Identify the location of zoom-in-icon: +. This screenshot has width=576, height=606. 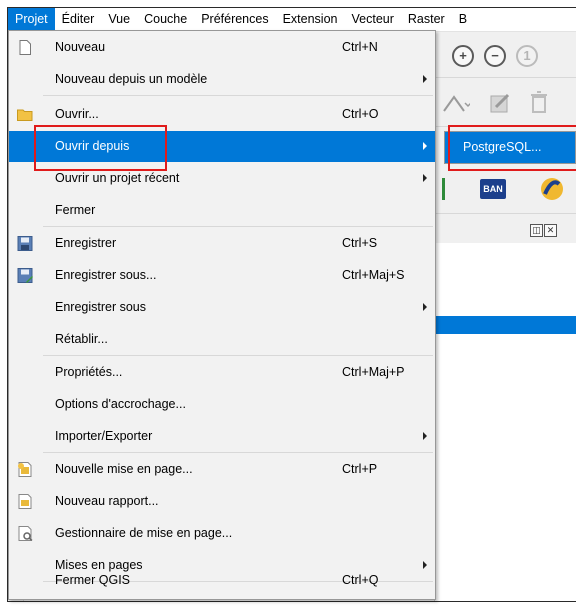
(463, 56).